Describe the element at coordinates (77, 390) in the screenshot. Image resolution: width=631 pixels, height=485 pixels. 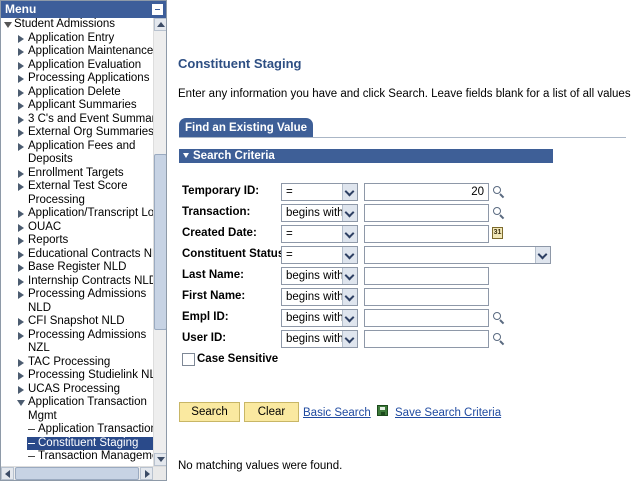
I see `menu-item-ucas-processing: UCAS Processing` at that location.